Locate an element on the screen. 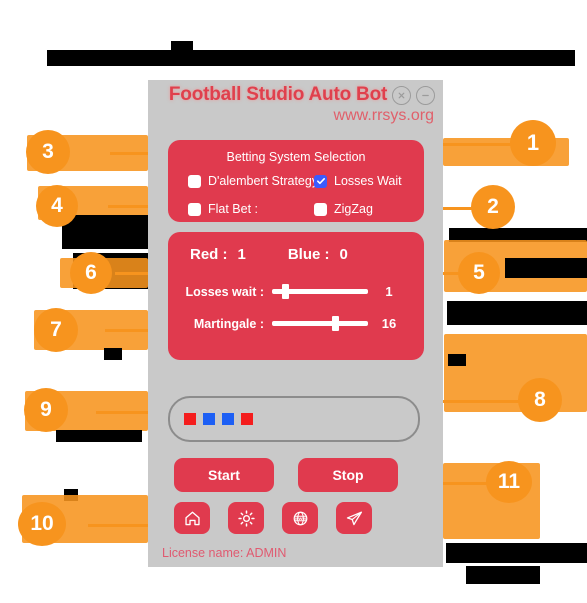  checkbox-losses-wait: Losses Wait is located at coordinates (369, 181).